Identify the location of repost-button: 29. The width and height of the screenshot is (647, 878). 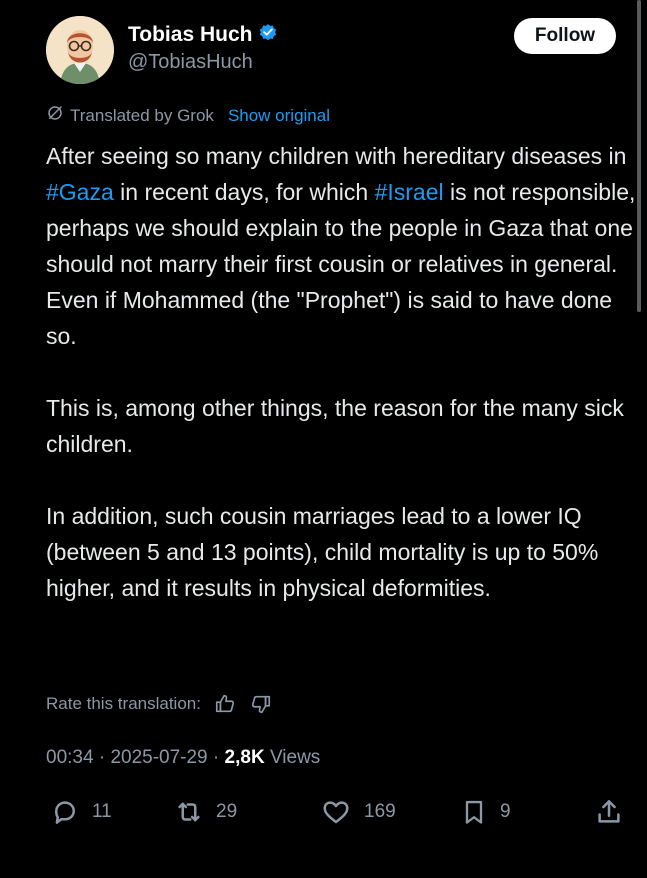
(205, 812).